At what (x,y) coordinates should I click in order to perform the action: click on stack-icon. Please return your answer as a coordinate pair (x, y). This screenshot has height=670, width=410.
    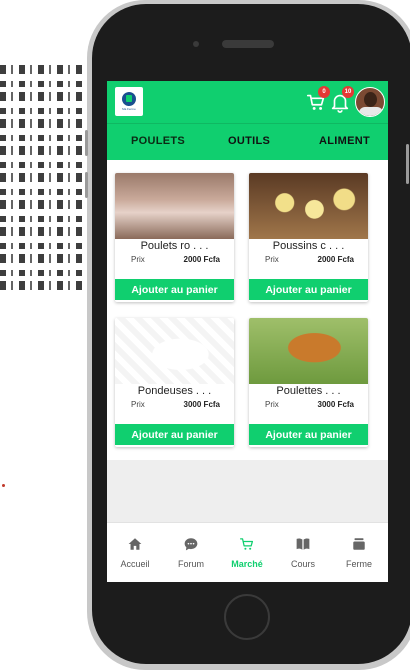
    Looking at the image, I should click on (359, 544).